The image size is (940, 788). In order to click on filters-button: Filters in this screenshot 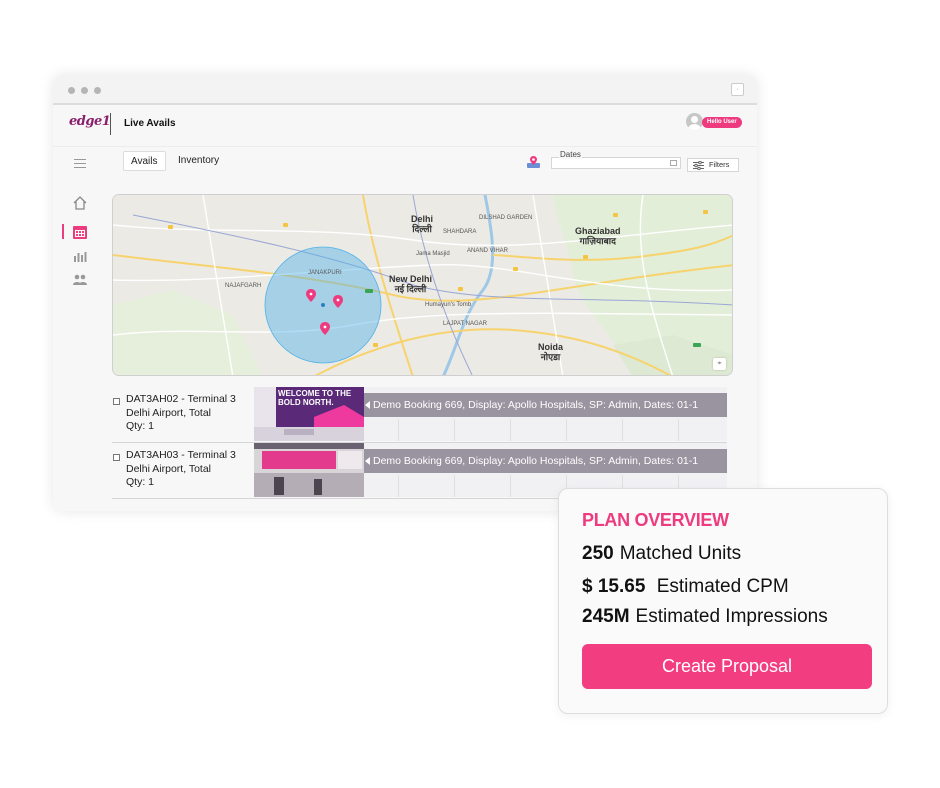, I will do `click(713, 165)`.